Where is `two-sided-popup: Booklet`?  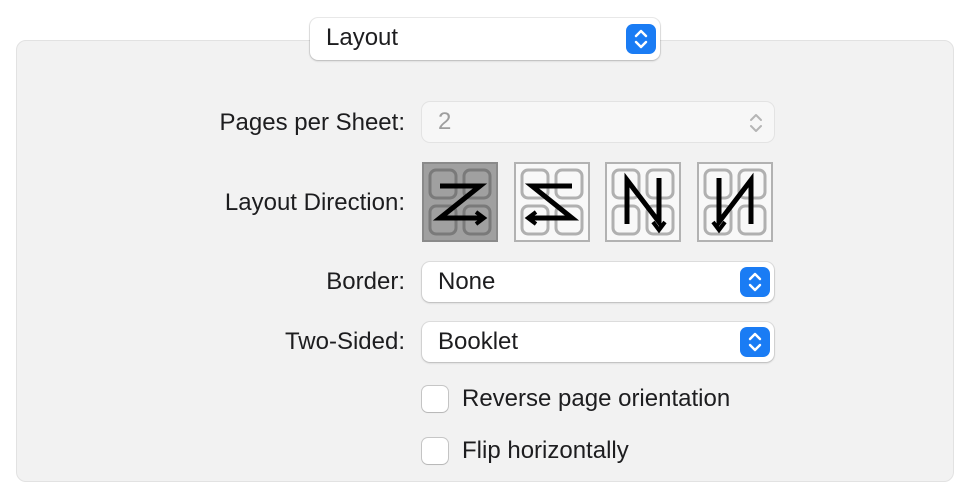
two-sided-popup: Booklet is located at coordinates (598, 342).